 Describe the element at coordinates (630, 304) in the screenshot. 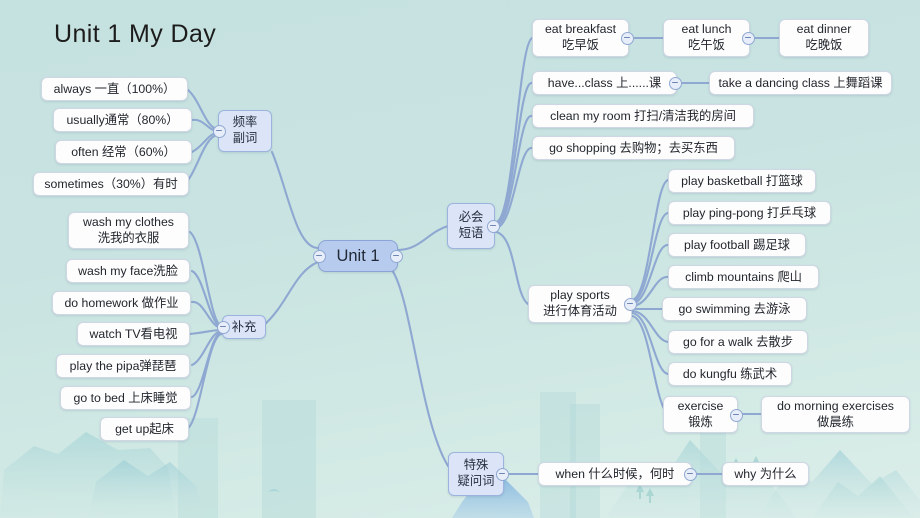

I see `collapse-toggle-play-sports` at that location.